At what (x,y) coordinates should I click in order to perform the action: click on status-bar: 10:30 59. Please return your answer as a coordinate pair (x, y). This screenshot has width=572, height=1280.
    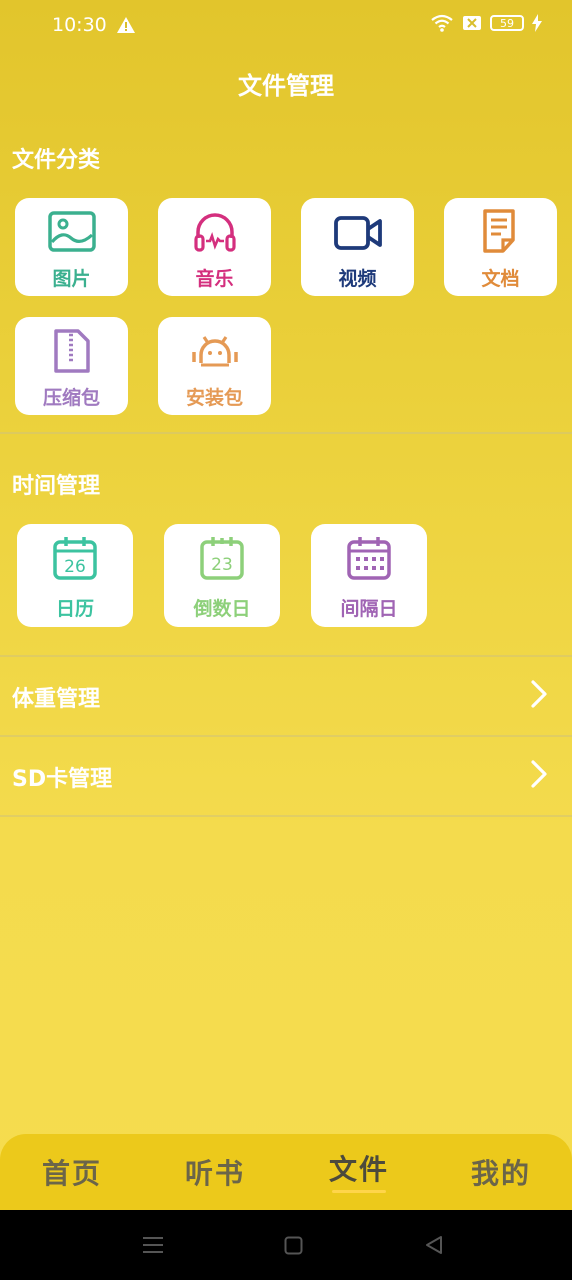
    Looking at the image, I should click on (286, 26).